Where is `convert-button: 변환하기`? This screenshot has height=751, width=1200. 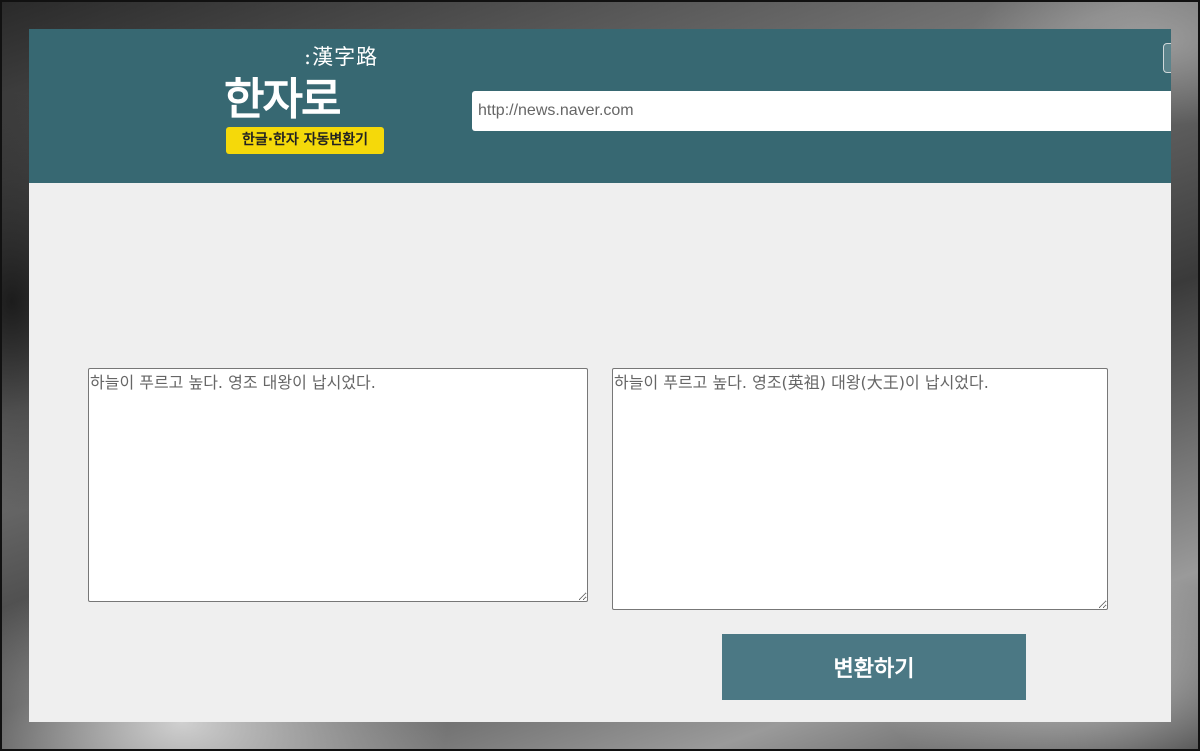
convert-button: 변환하기 is located at coordinates (874, 667).